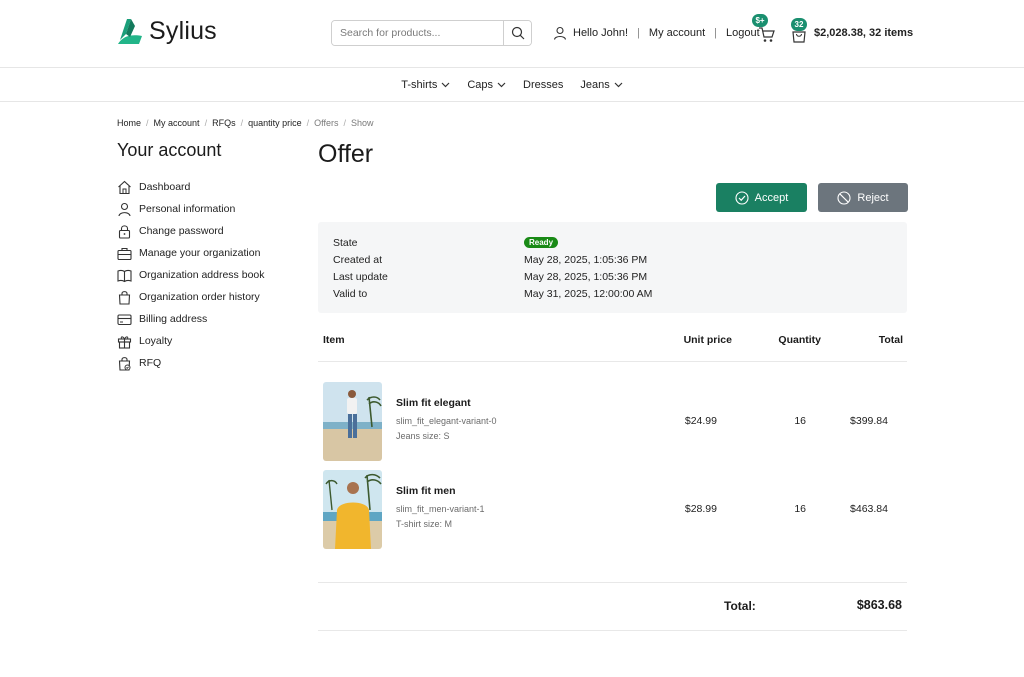 The height and width of the screenshot is (677, 1024). Describe the element at coordinates (799, 340) in the screenshot. I see `header-quantity: Quantity` at that location.